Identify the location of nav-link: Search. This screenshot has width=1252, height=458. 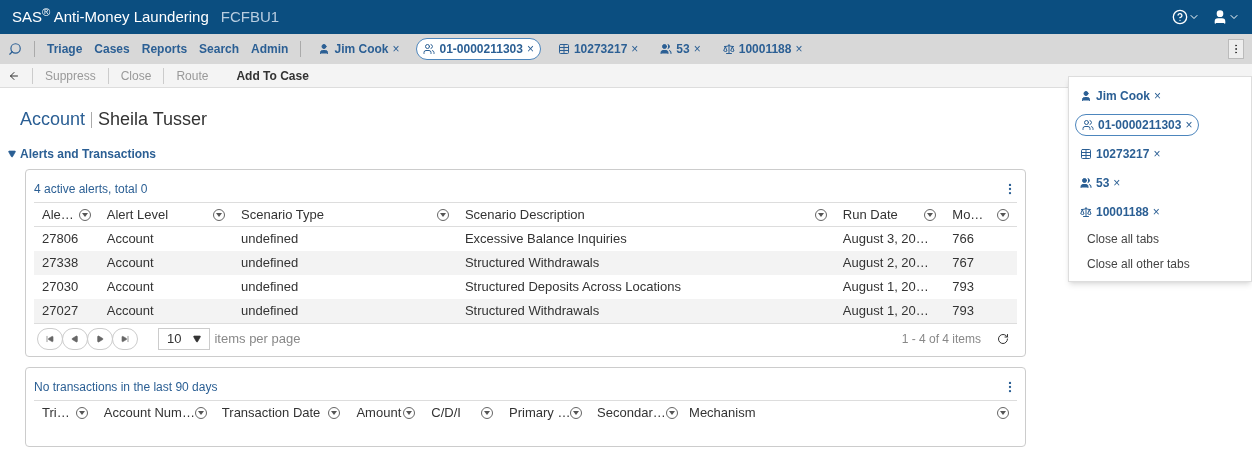
(219, 49).